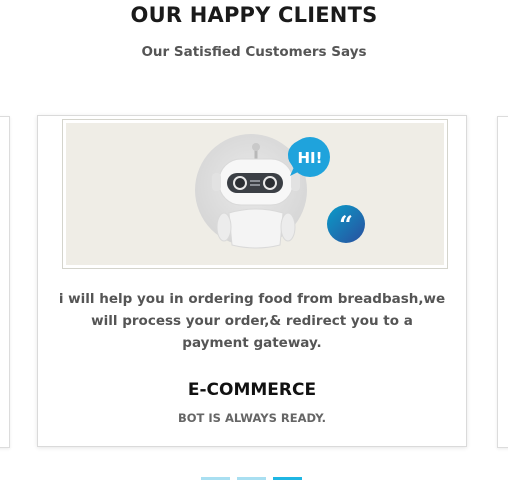  I want to click on section-title: OUR HAPPY CLIENTS, so click(254, 15).